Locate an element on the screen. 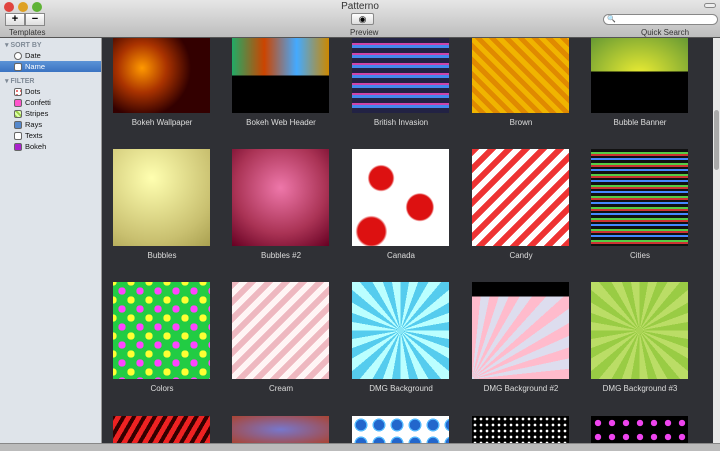 The height and width of the screenshot is (451, 720). template-name: Cities is located at coordinates (639, 255).